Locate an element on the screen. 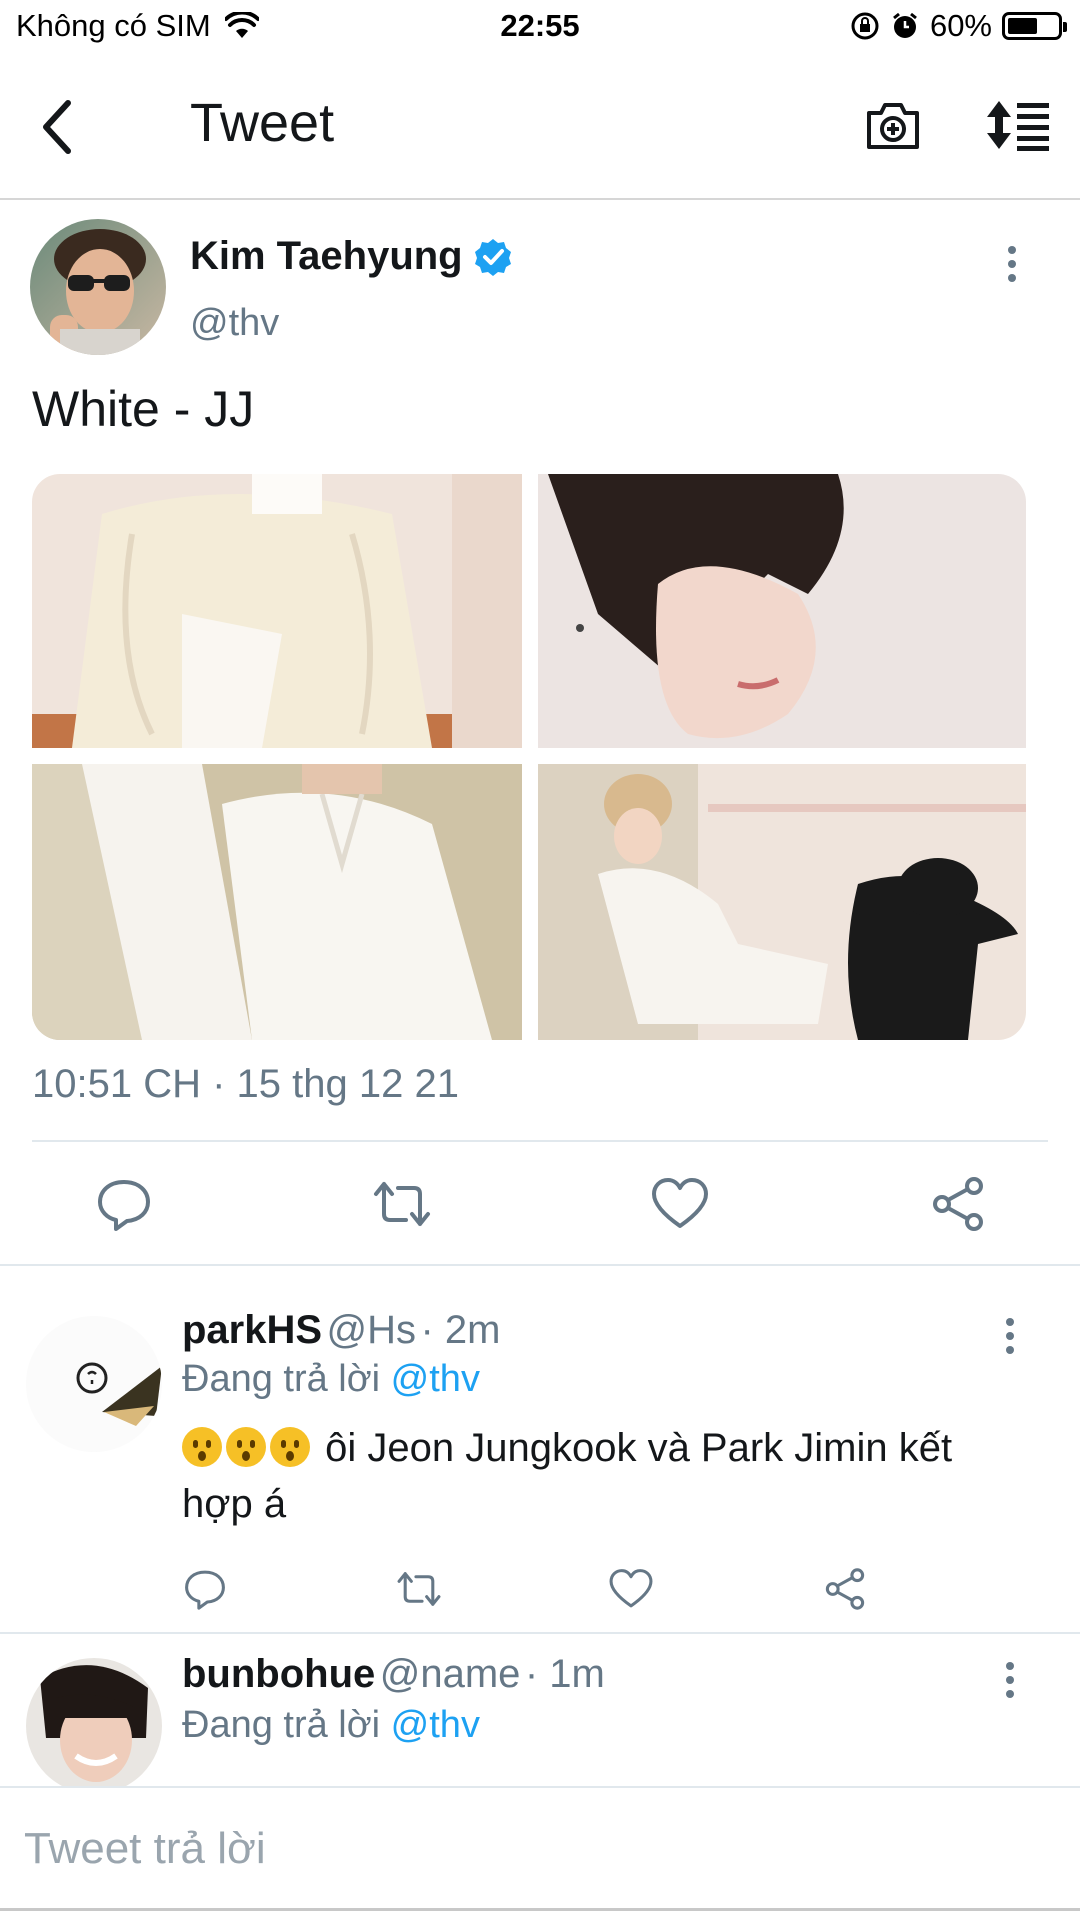 The height and width of the screenshot is (1922, 1080). sort-button is located at coordinates (1018, 125).